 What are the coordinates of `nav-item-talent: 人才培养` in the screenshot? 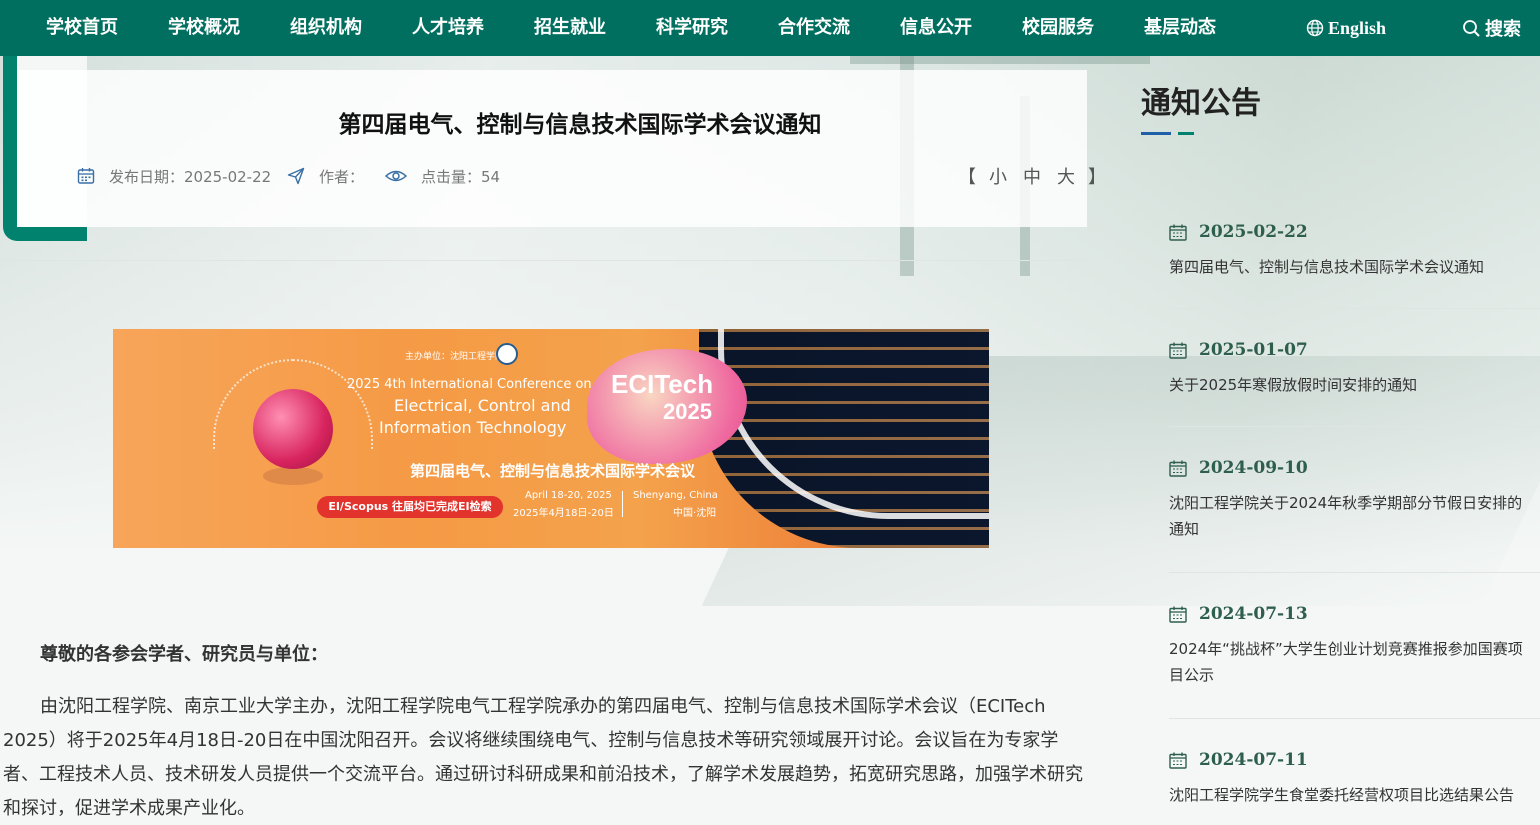 It's located at (448, 28).